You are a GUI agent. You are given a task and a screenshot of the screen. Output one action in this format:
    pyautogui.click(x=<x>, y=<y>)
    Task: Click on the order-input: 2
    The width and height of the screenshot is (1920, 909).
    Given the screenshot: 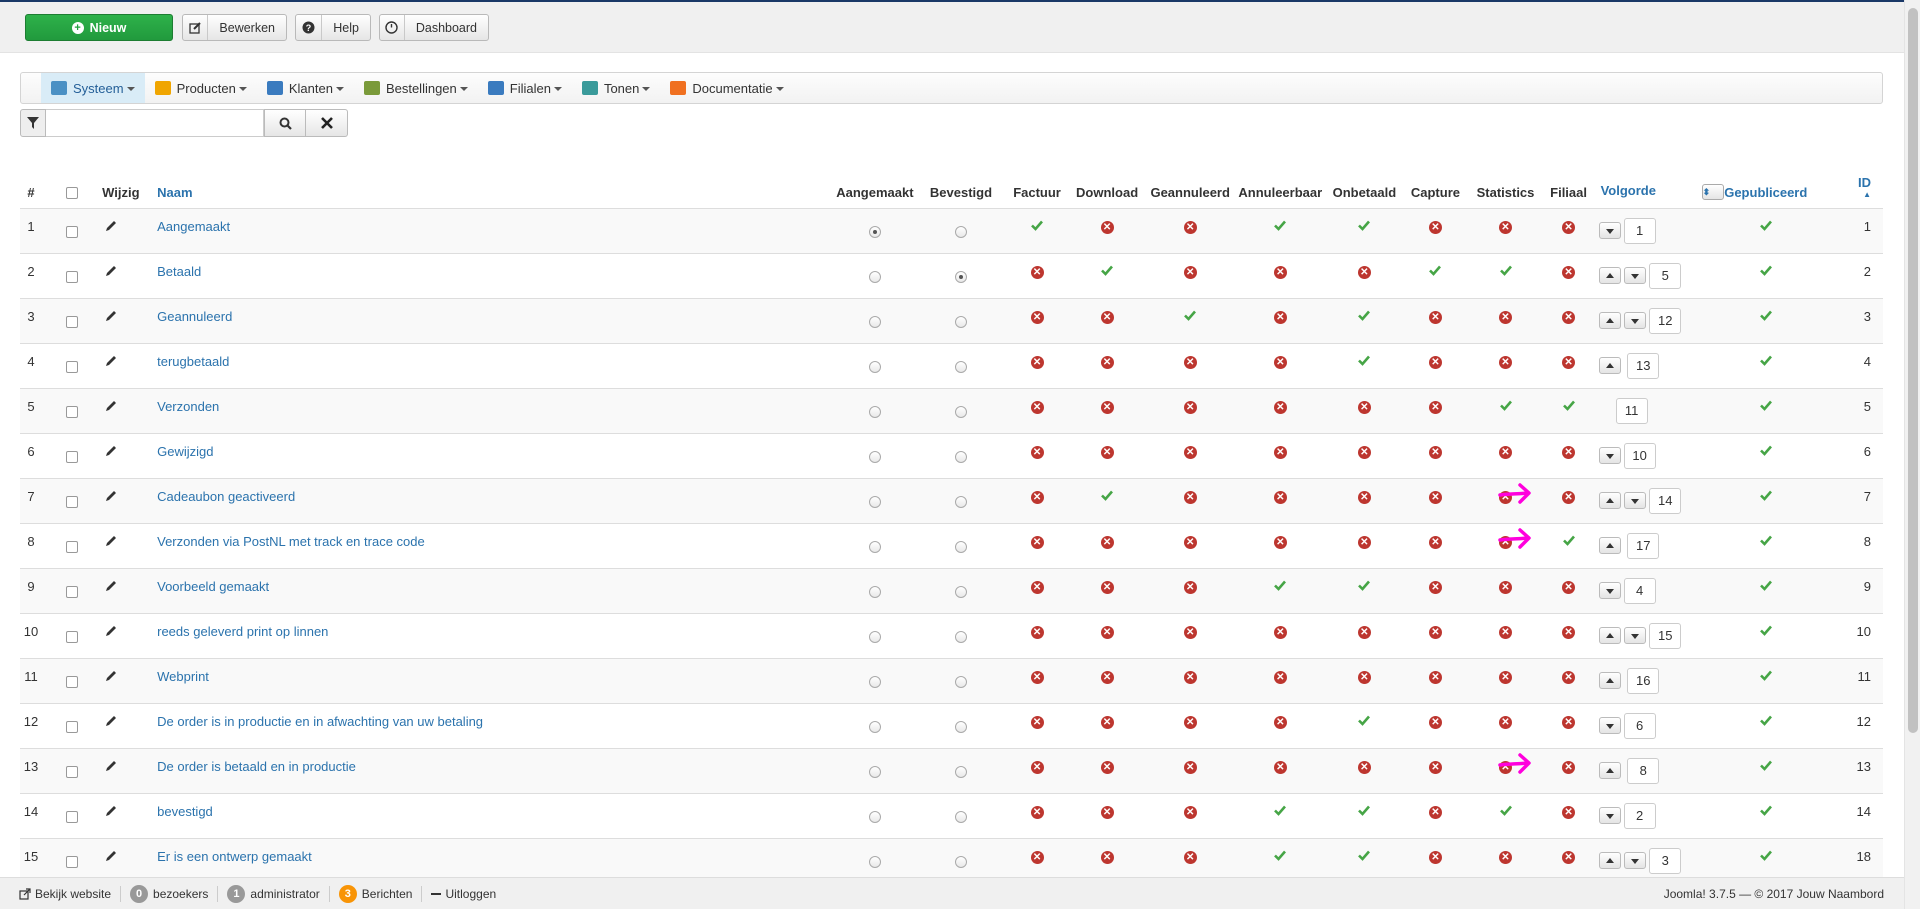 What is the action you would take?
    pyautogui.click(x=1639, y=815)
    